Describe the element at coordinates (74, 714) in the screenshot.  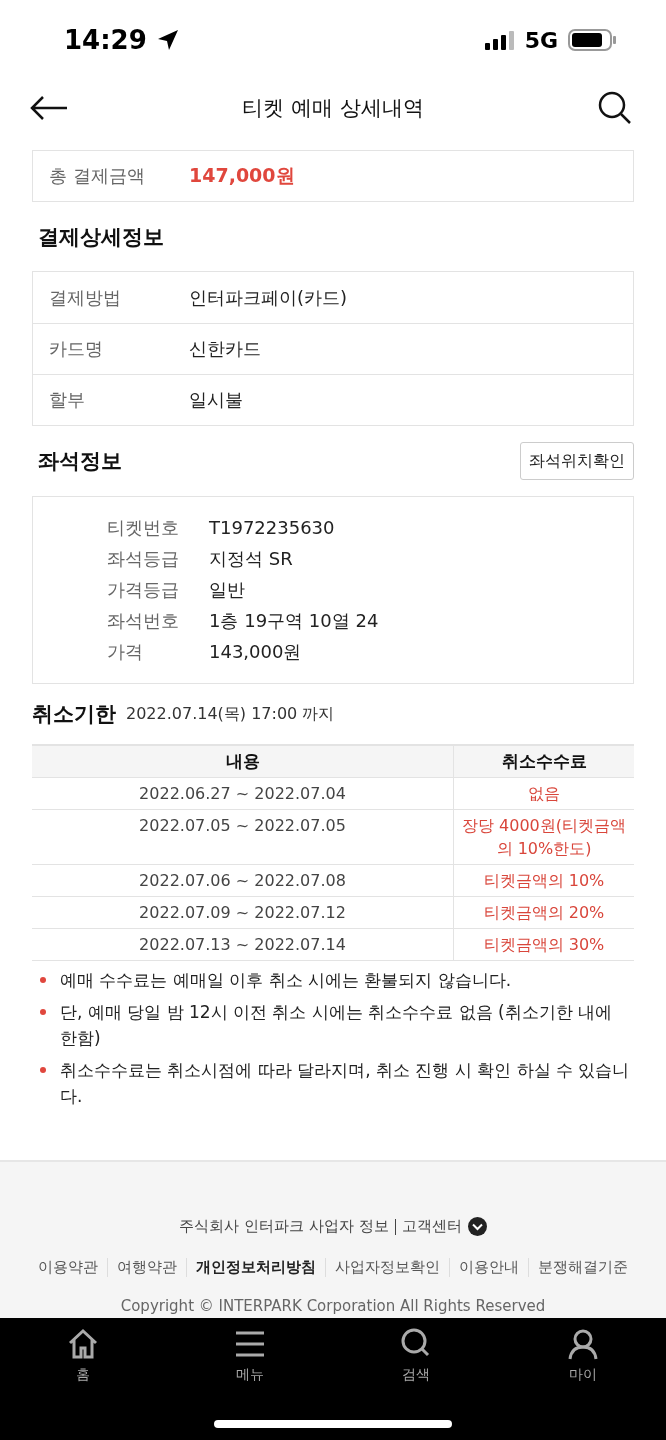
I see `section-title: 취소기한` at that location.